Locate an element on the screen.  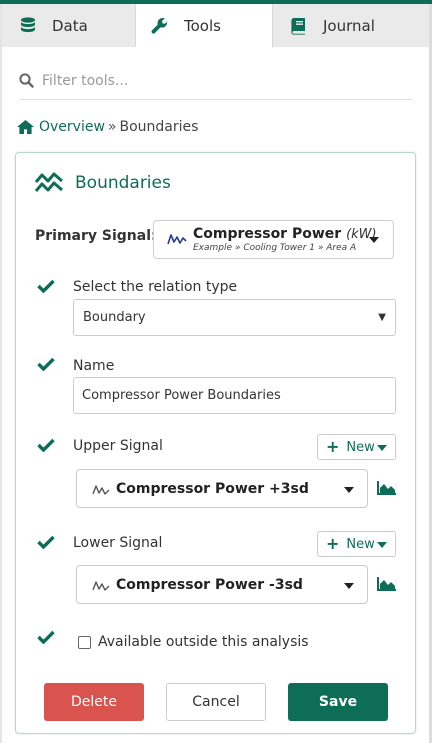
breadcrumb-current: Boundaries is located at coordinates (159, 127).